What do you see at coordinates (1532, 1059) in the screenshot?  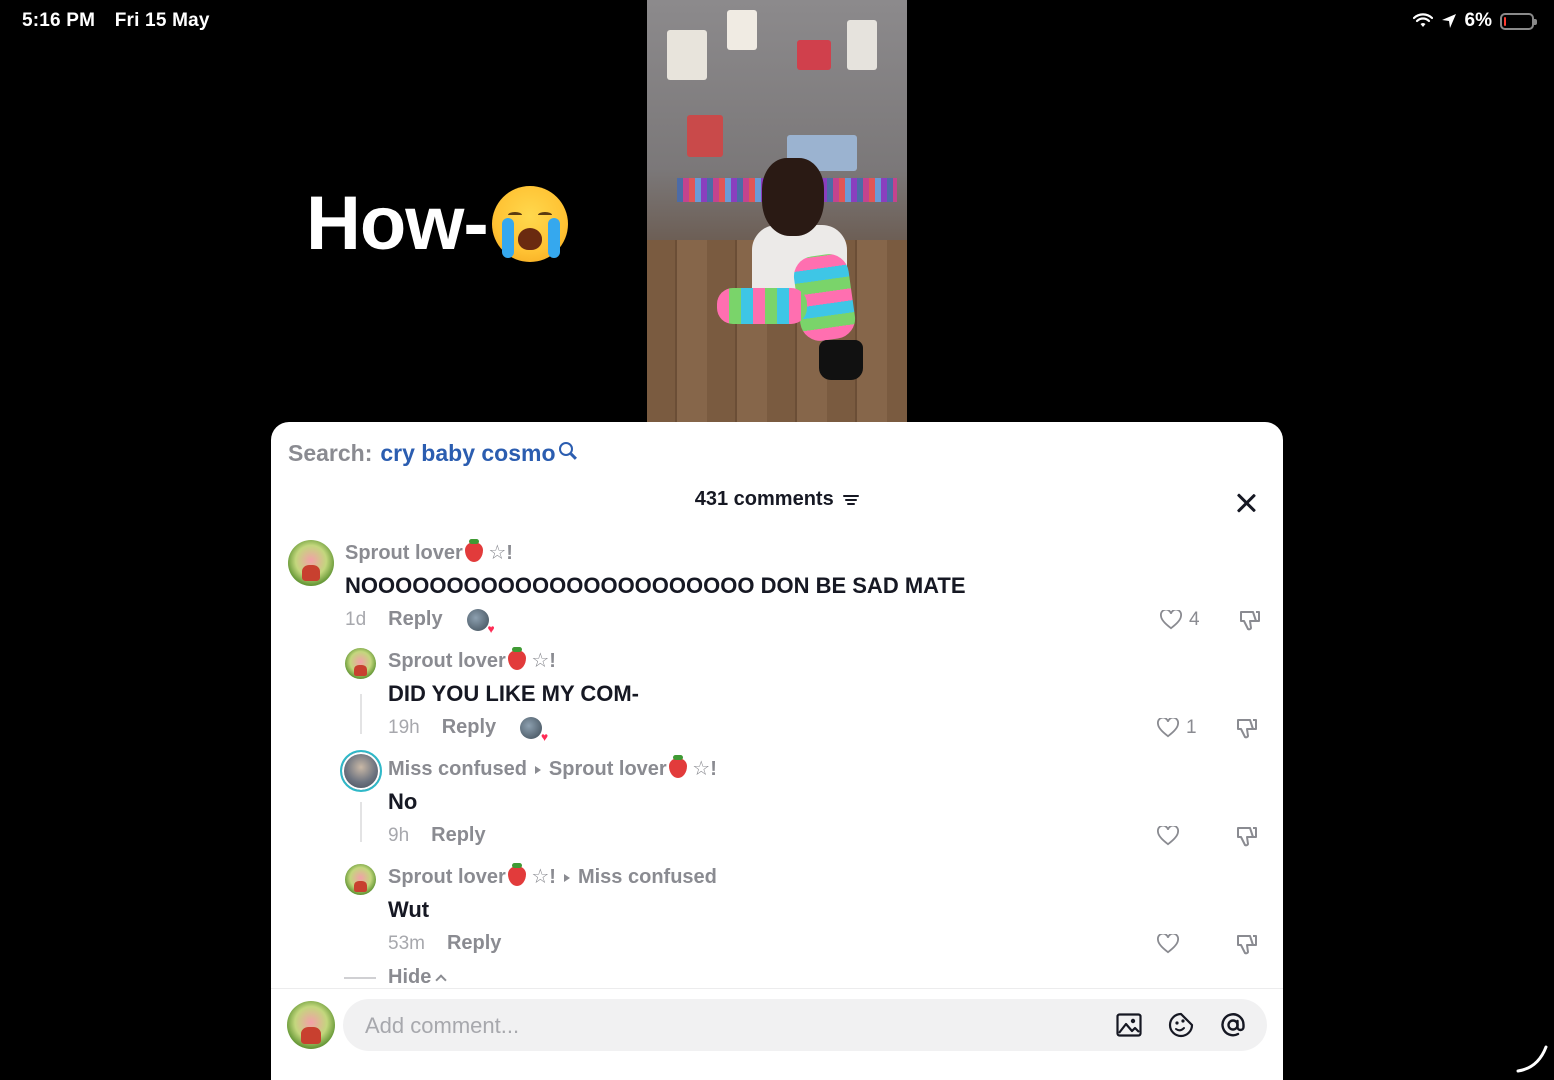 I see `swipe-handle-icon` at bounding box center [1532, 1059].